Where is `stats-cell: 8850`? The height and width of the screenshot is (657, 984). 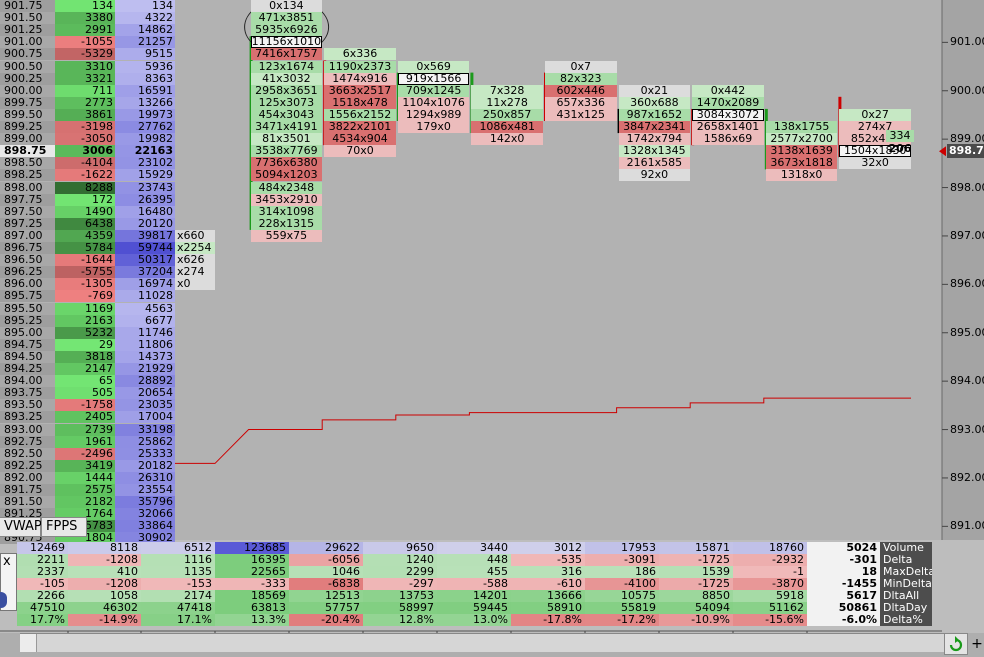
stats-cell: 8850 is located at coordinates (696, 596).